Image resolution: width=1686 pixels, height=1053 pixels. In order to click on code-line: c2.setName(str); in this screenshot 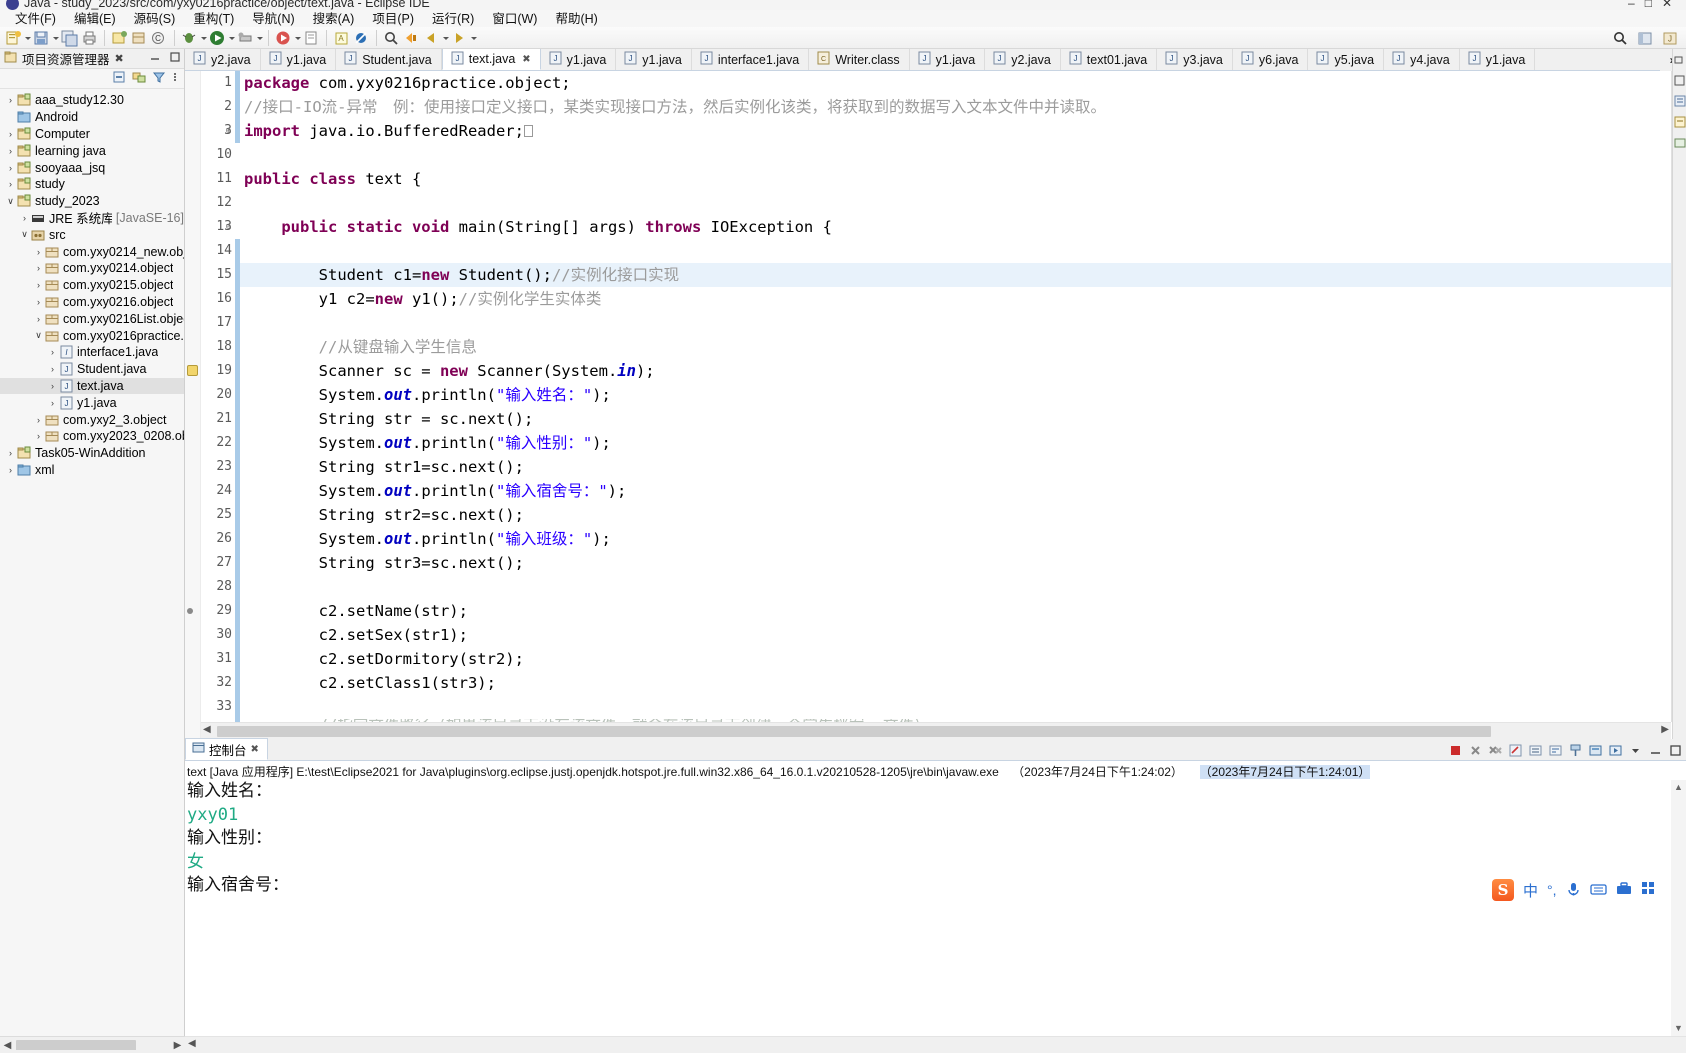, I will do `click(963, 611)`.